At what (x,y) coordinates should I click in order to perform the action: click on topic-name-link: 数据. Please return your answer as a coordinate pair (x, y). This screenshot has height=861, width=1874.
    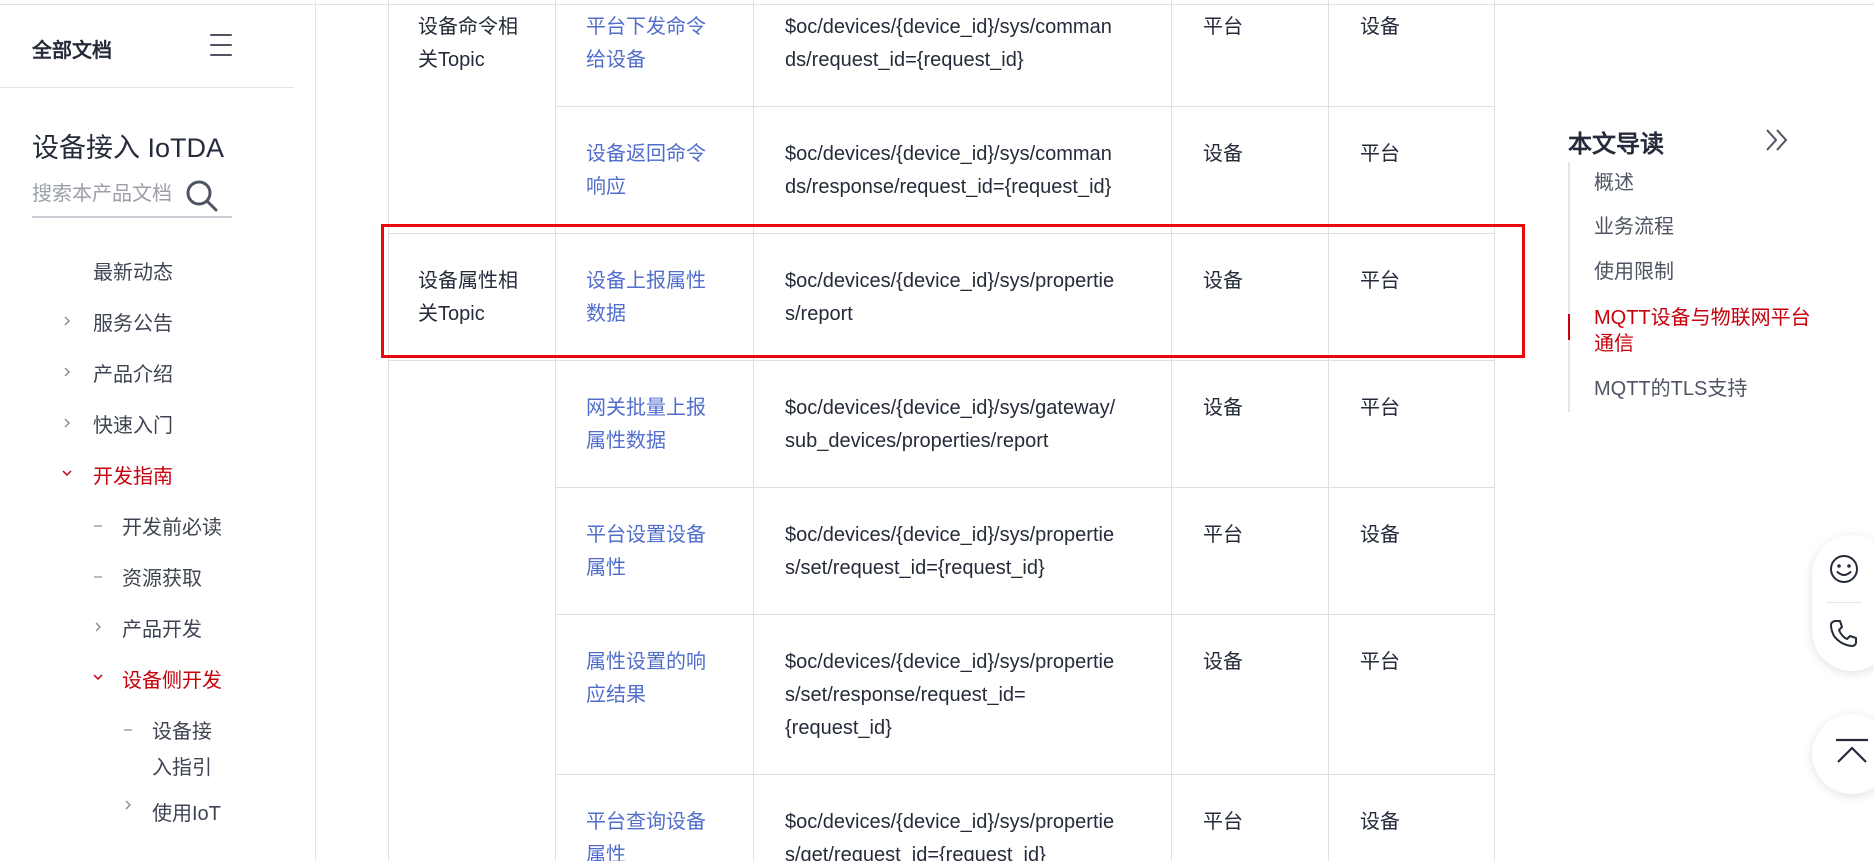
    Looking at the image, I should click on (606, 314).